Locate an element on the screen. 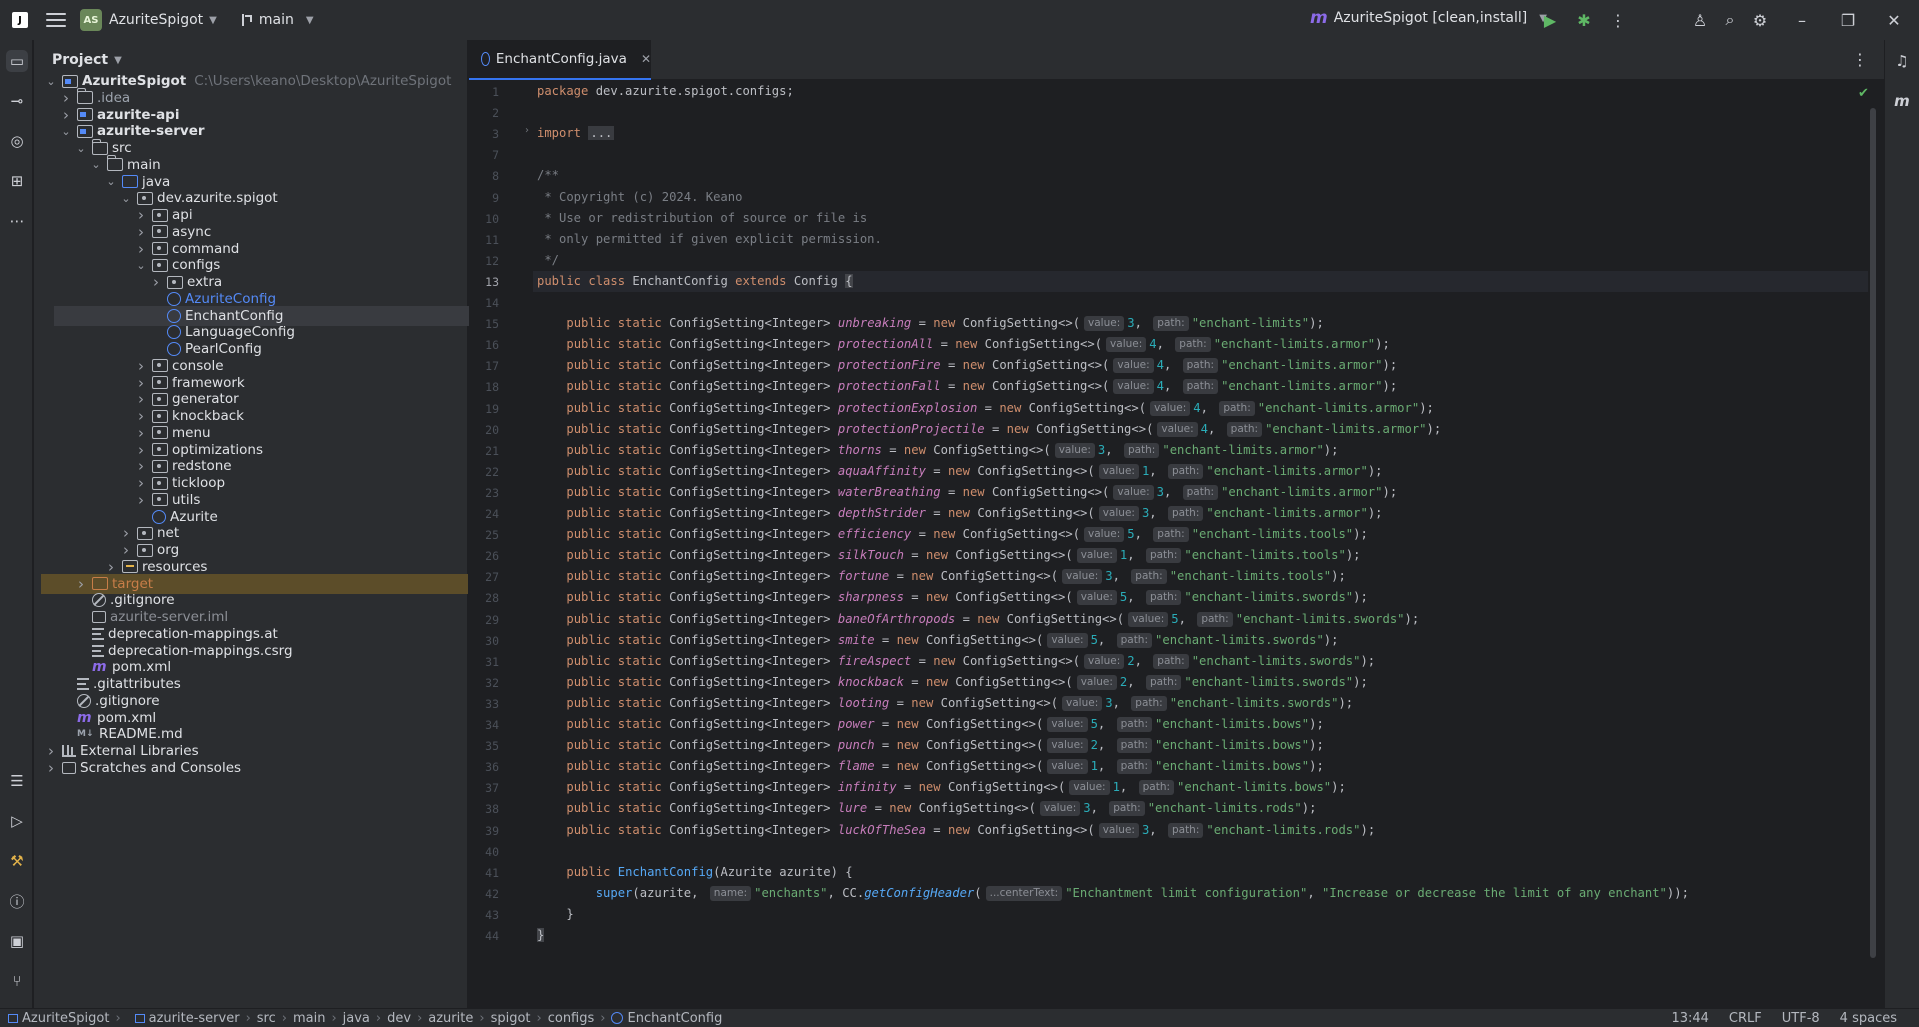  git-tool-icon: ⑂ is located at coordinates (17, 981).